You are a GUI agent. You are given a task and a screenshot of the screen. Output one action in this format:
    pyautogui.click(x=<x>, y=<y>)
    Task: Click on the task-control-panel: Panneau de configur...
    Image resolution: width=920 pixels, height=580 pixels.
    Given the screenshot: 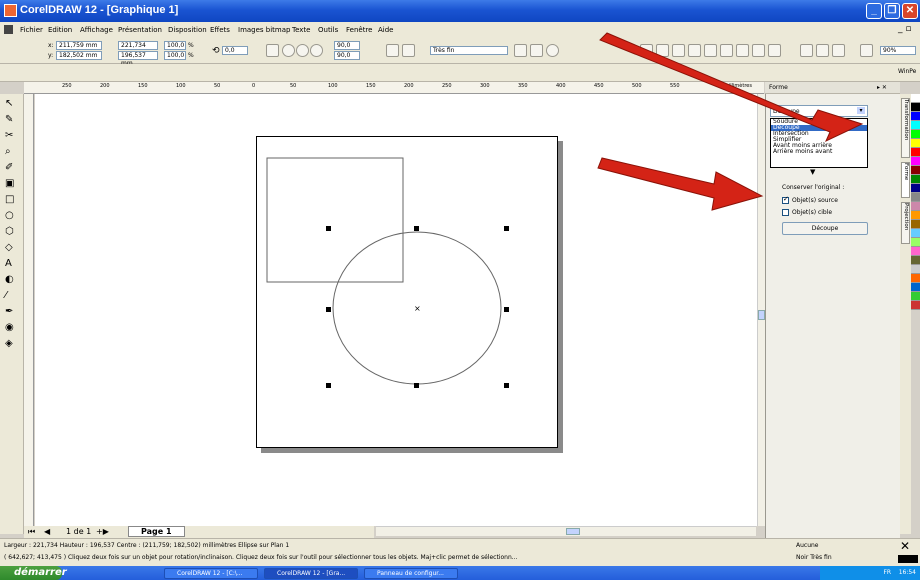 What is the action you would take?
    pyautogui.click(x=411, y=573)
    